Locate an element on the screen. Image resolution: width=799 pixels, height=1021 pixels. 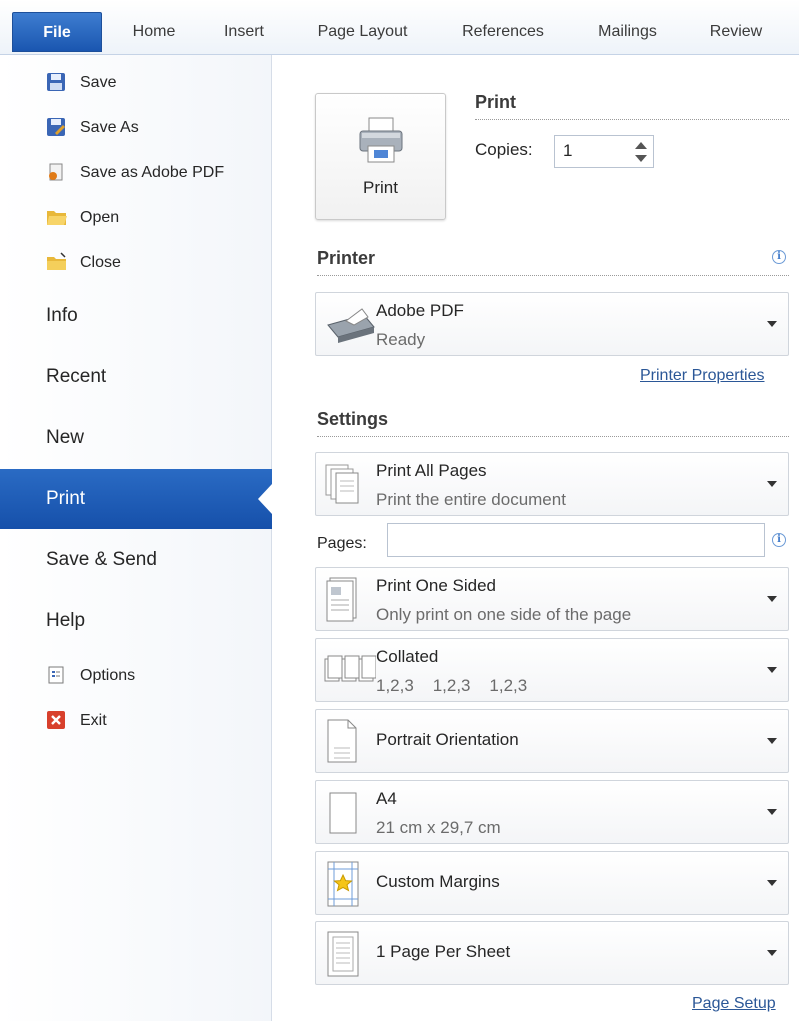
collation-subtitle: 1,2,3 1,2,3 1,2,3 is located at coordinates (452, 685).